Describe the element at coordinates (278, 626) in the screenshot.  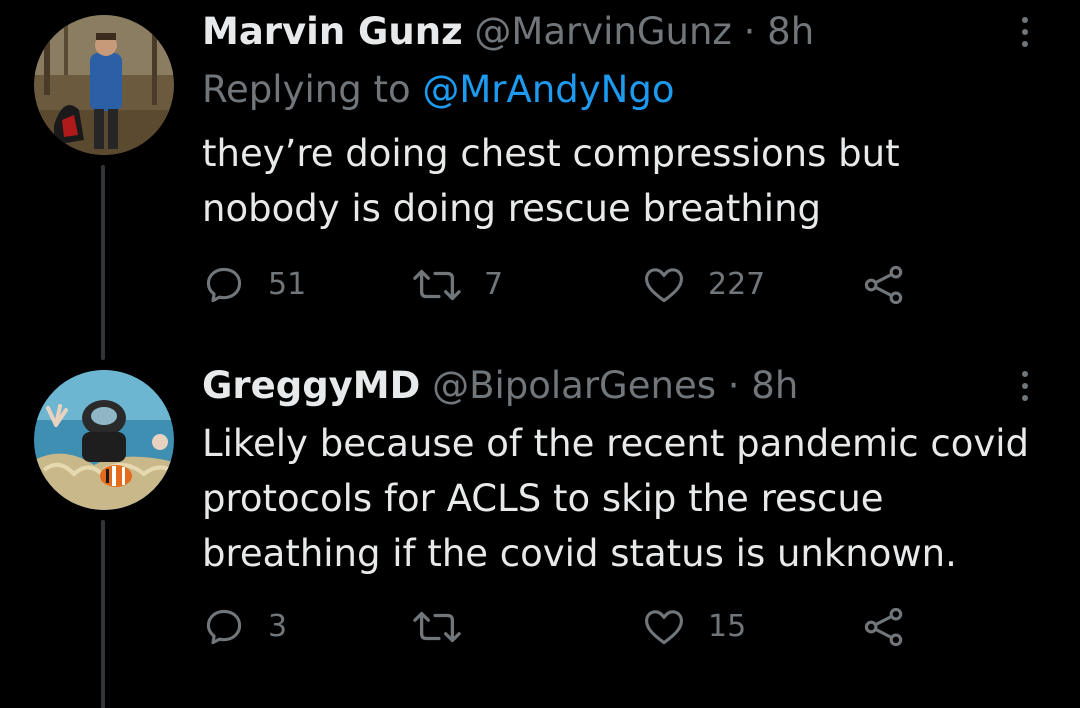
I see `reply-count: 3` at that location.